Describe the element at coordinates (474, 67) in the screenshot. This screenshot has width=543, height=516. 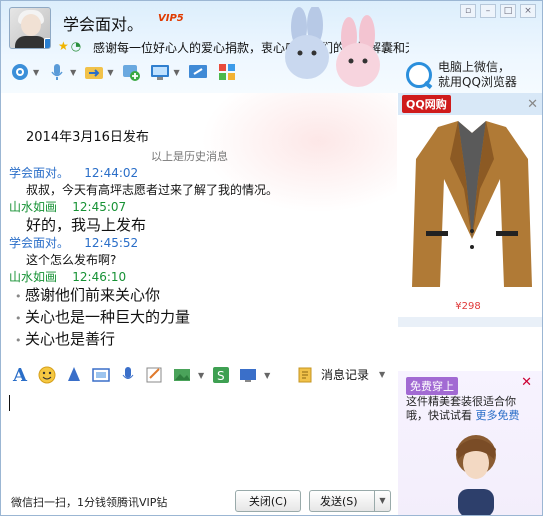
I see `promo-line-1: 电脑上微信，` at that location.